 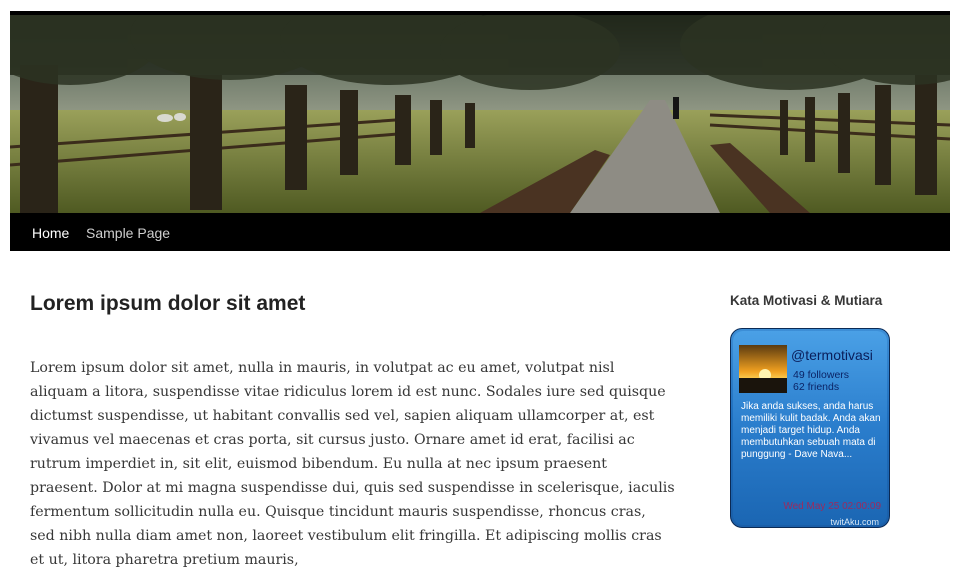 I want to click on followers-count: 49 followers, so click(x=821, y=375).